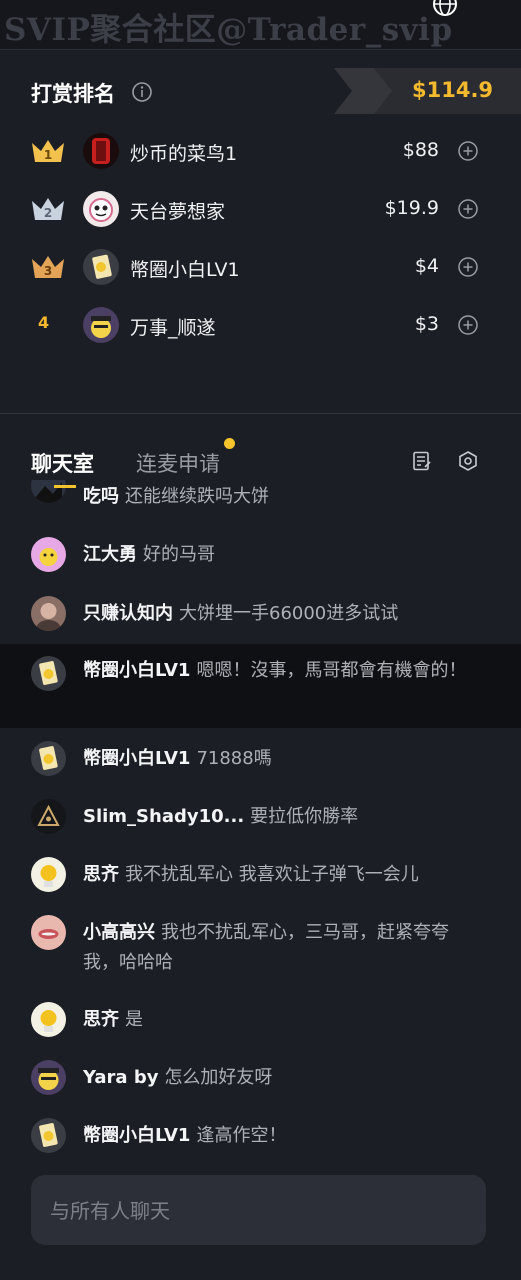 This screenshot has height=1280, width=521. I want to click on rank-number: 4, so click(44, 322).